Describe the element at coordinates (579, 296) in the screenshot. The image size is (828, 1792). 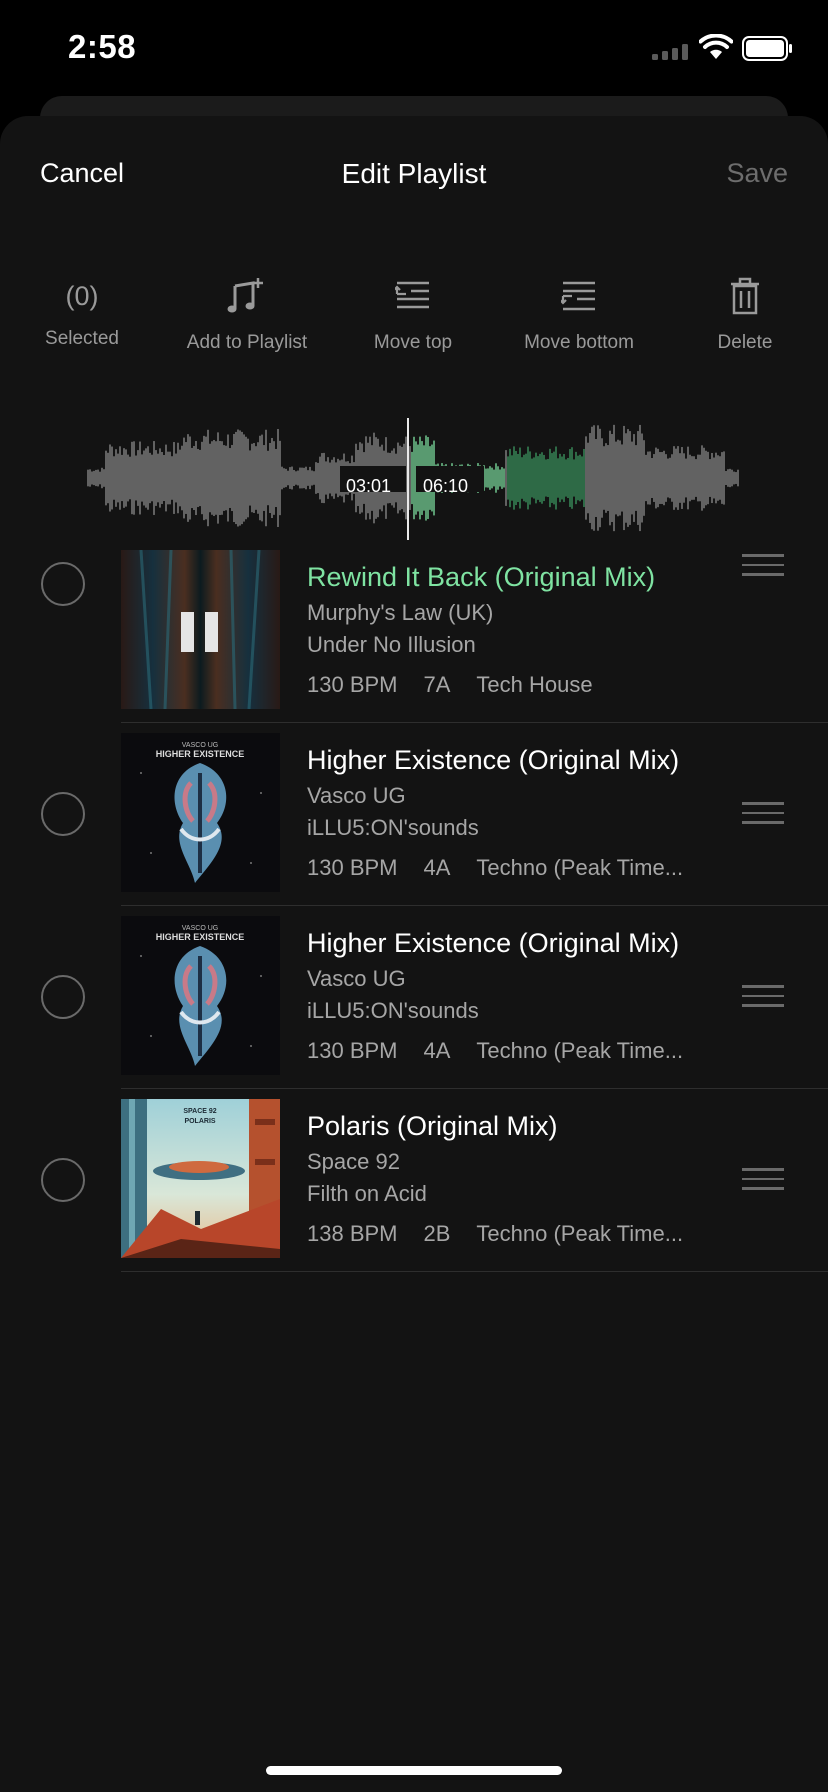
I see `move-bottom-icon` at that location.